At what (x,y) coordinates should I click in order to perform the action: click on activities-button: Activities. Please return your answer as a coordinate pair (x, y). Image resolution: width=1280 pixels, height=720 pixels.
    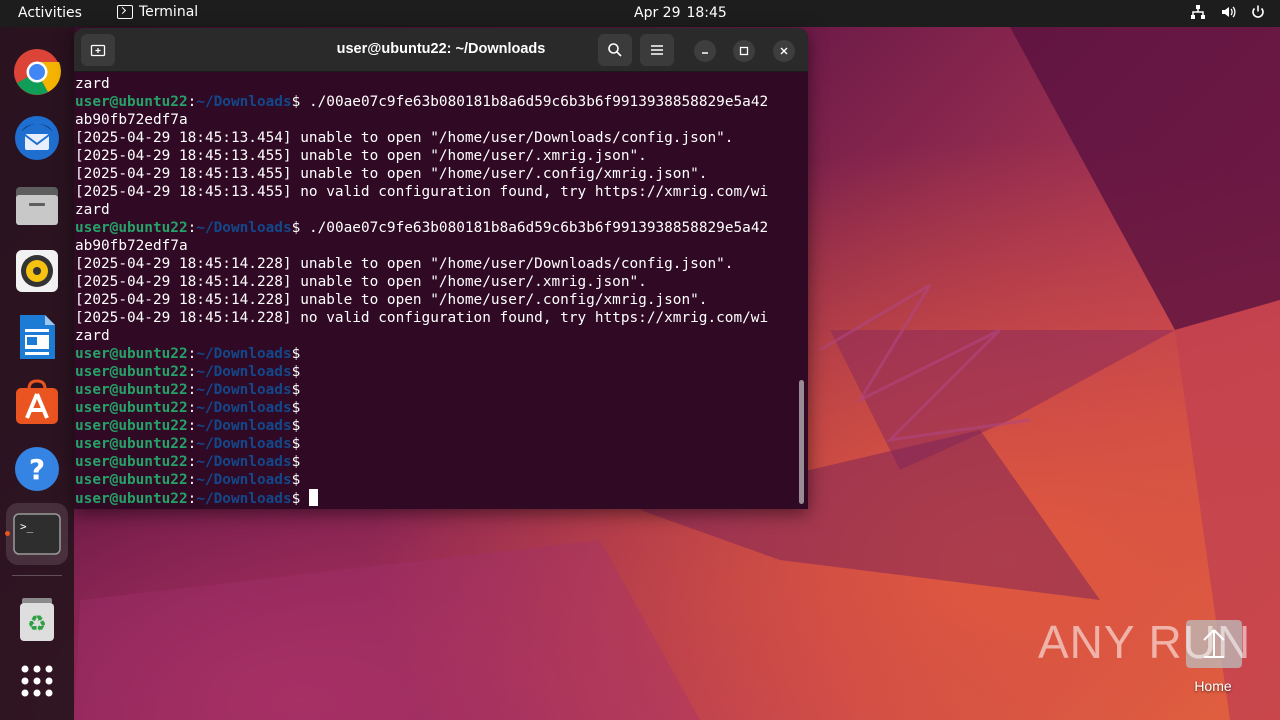
    Looking at the image, I should click on (50, 13).